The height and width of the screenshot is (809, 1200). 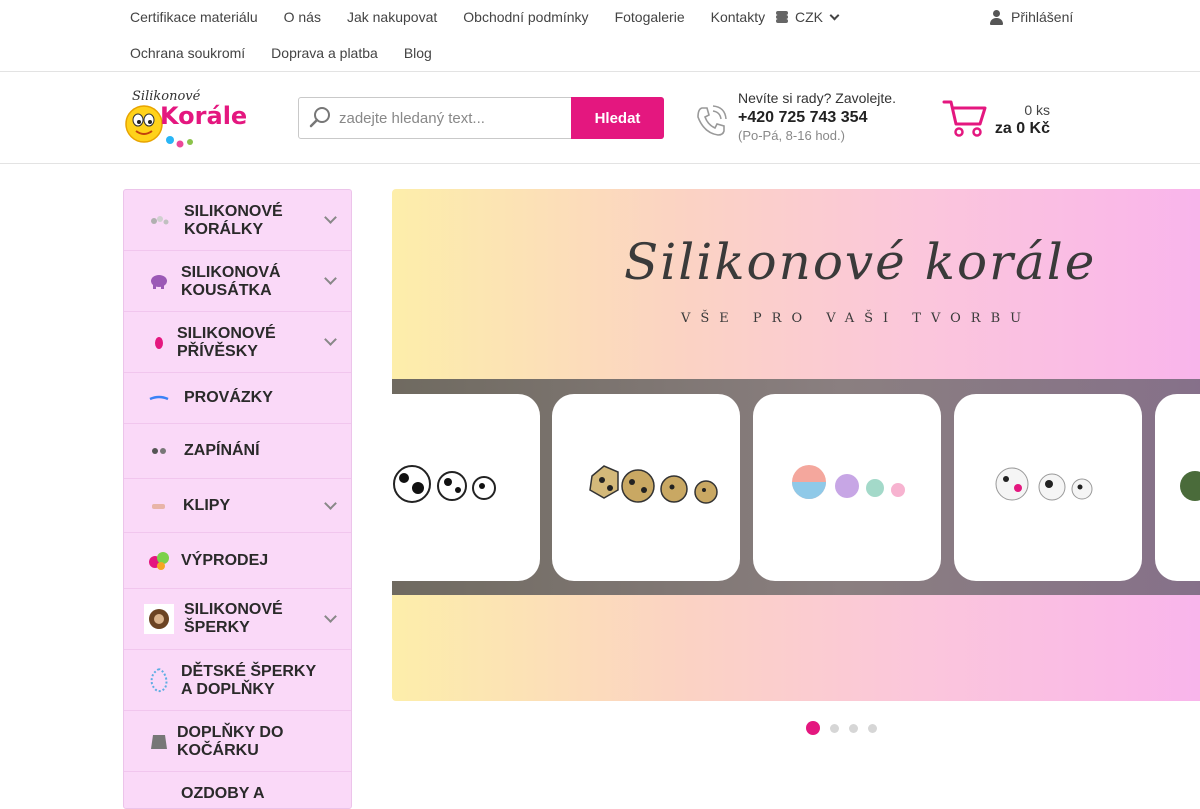 What do you see at coordinates (828, 118) in the screenshot?
I see `contact-phone-link: +420 725 743 354` at bounding box center [828, 118].